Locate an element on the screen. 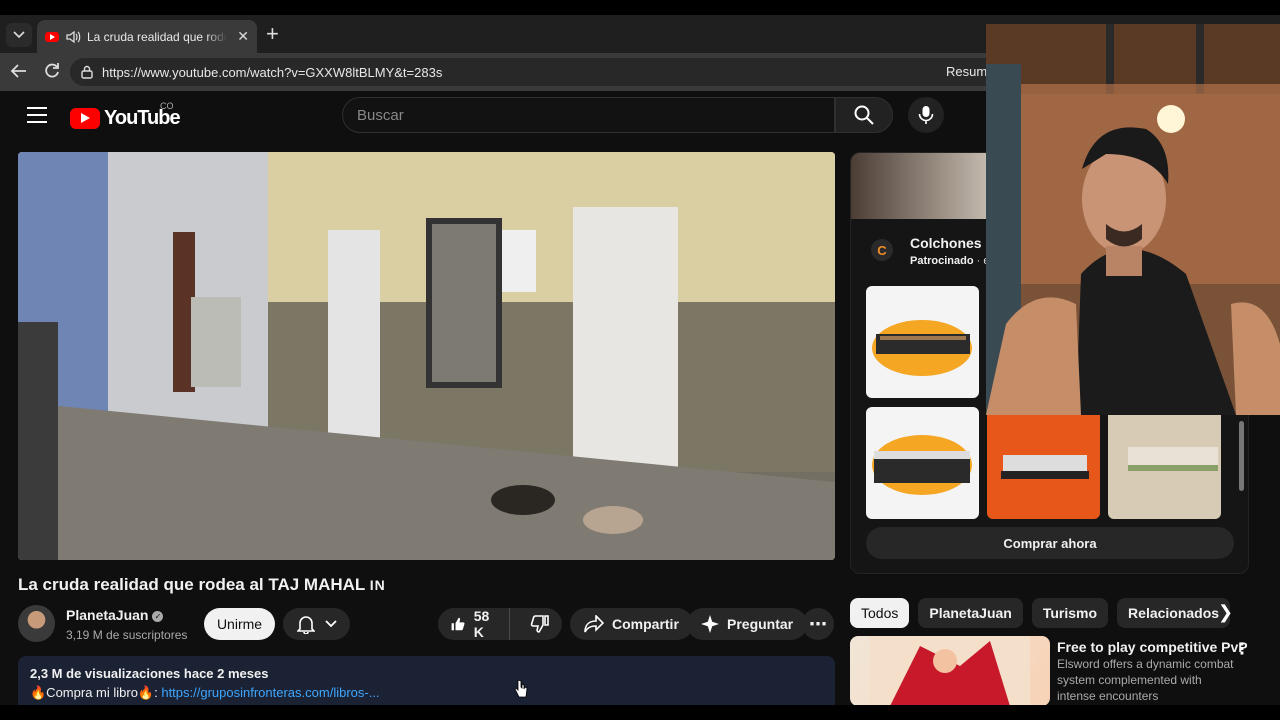 Image resolution: width=1280 pixels, height=720 pixels. channel-name: PlanetaJuan ✓ is located at coordinates (115, 615).